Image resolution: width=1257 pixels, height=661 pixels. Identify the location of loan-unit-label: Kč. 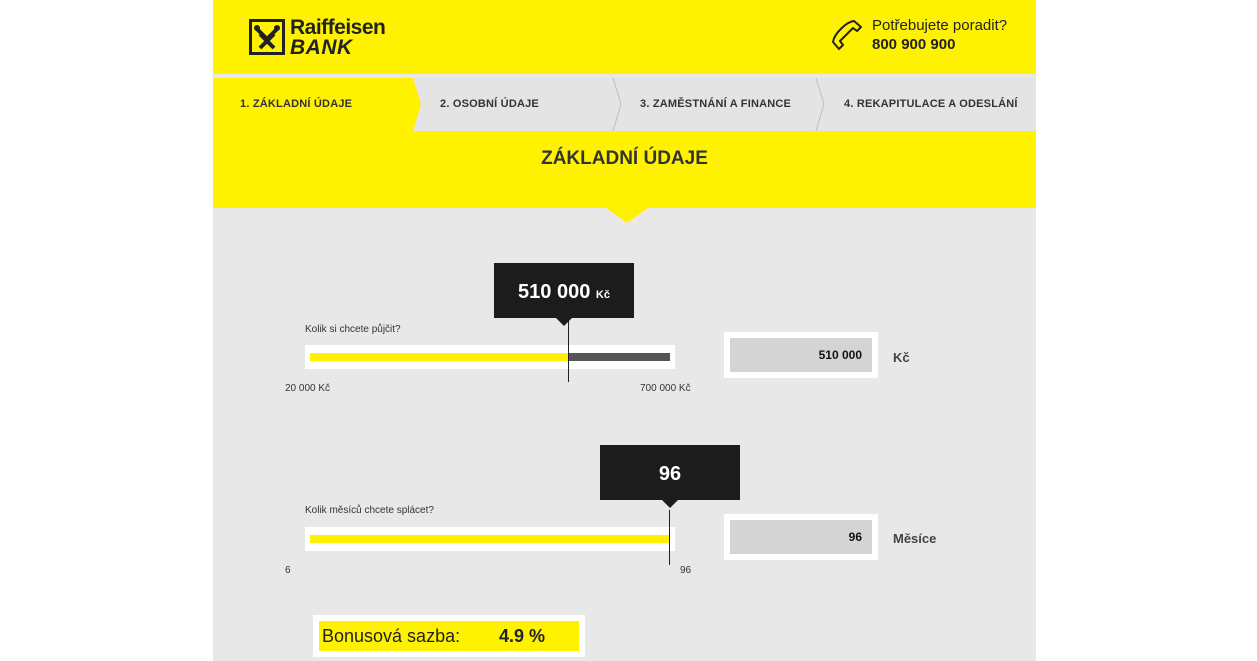
(901, 357).